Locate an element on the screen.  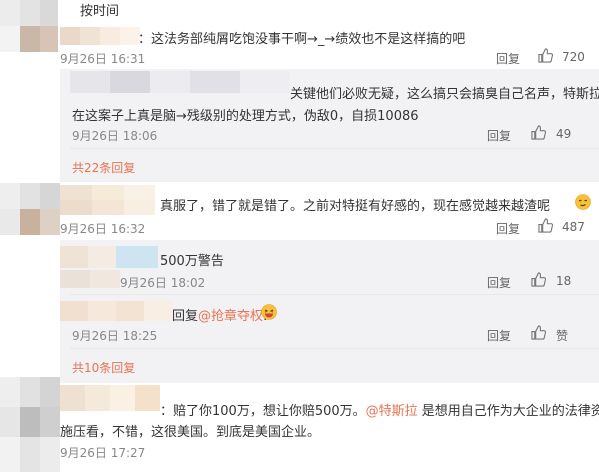
reply-time: 9月26日 18:06 is located at coordinates (115, 136).